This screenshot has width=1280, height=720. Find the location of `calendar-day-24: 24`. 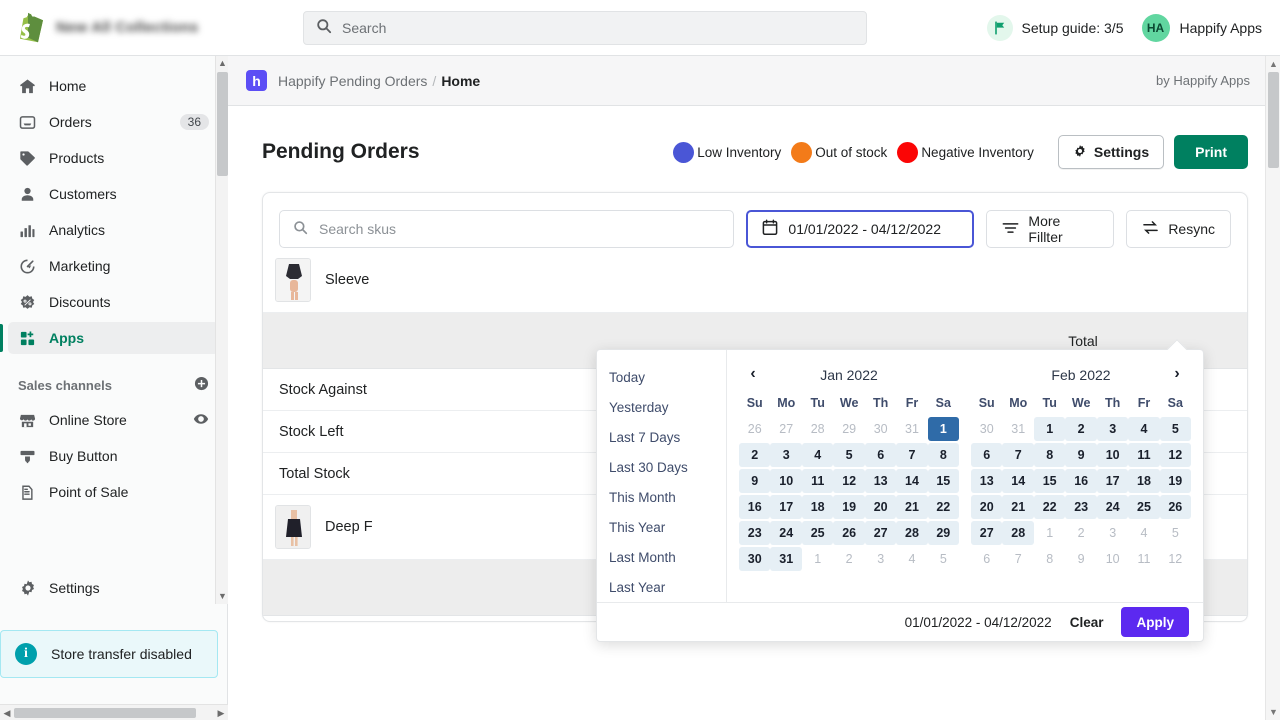

calendar-day-24: 24 is located at coordinates (786, 533).